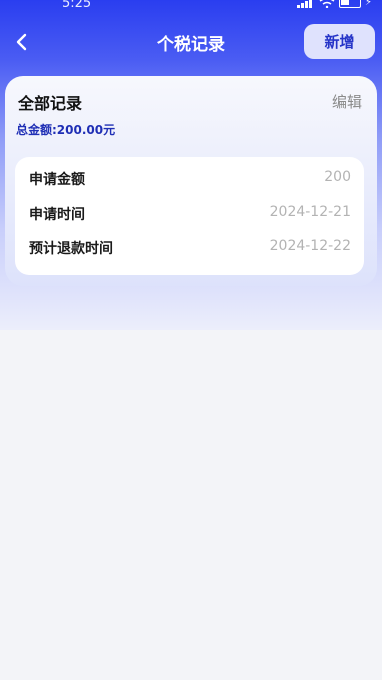 Image resolution: width=382 pixels, height=680 pixels. Describe the element at coordinates (327, 4) in the screenshot. I see `wifi-icon` at that location.